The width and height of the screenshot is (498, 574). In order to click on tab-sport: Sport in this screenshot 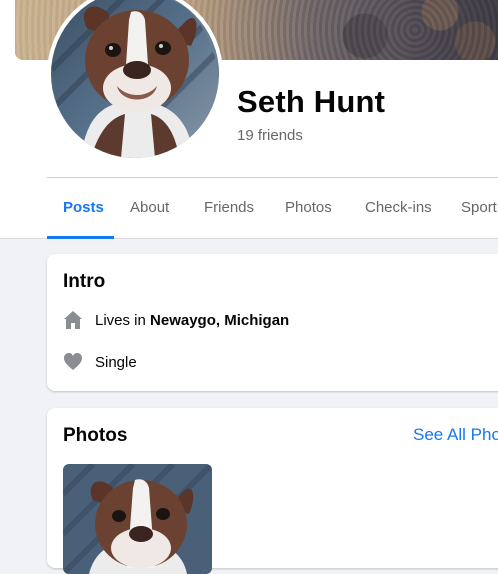, I will do `click(479, 208)`.